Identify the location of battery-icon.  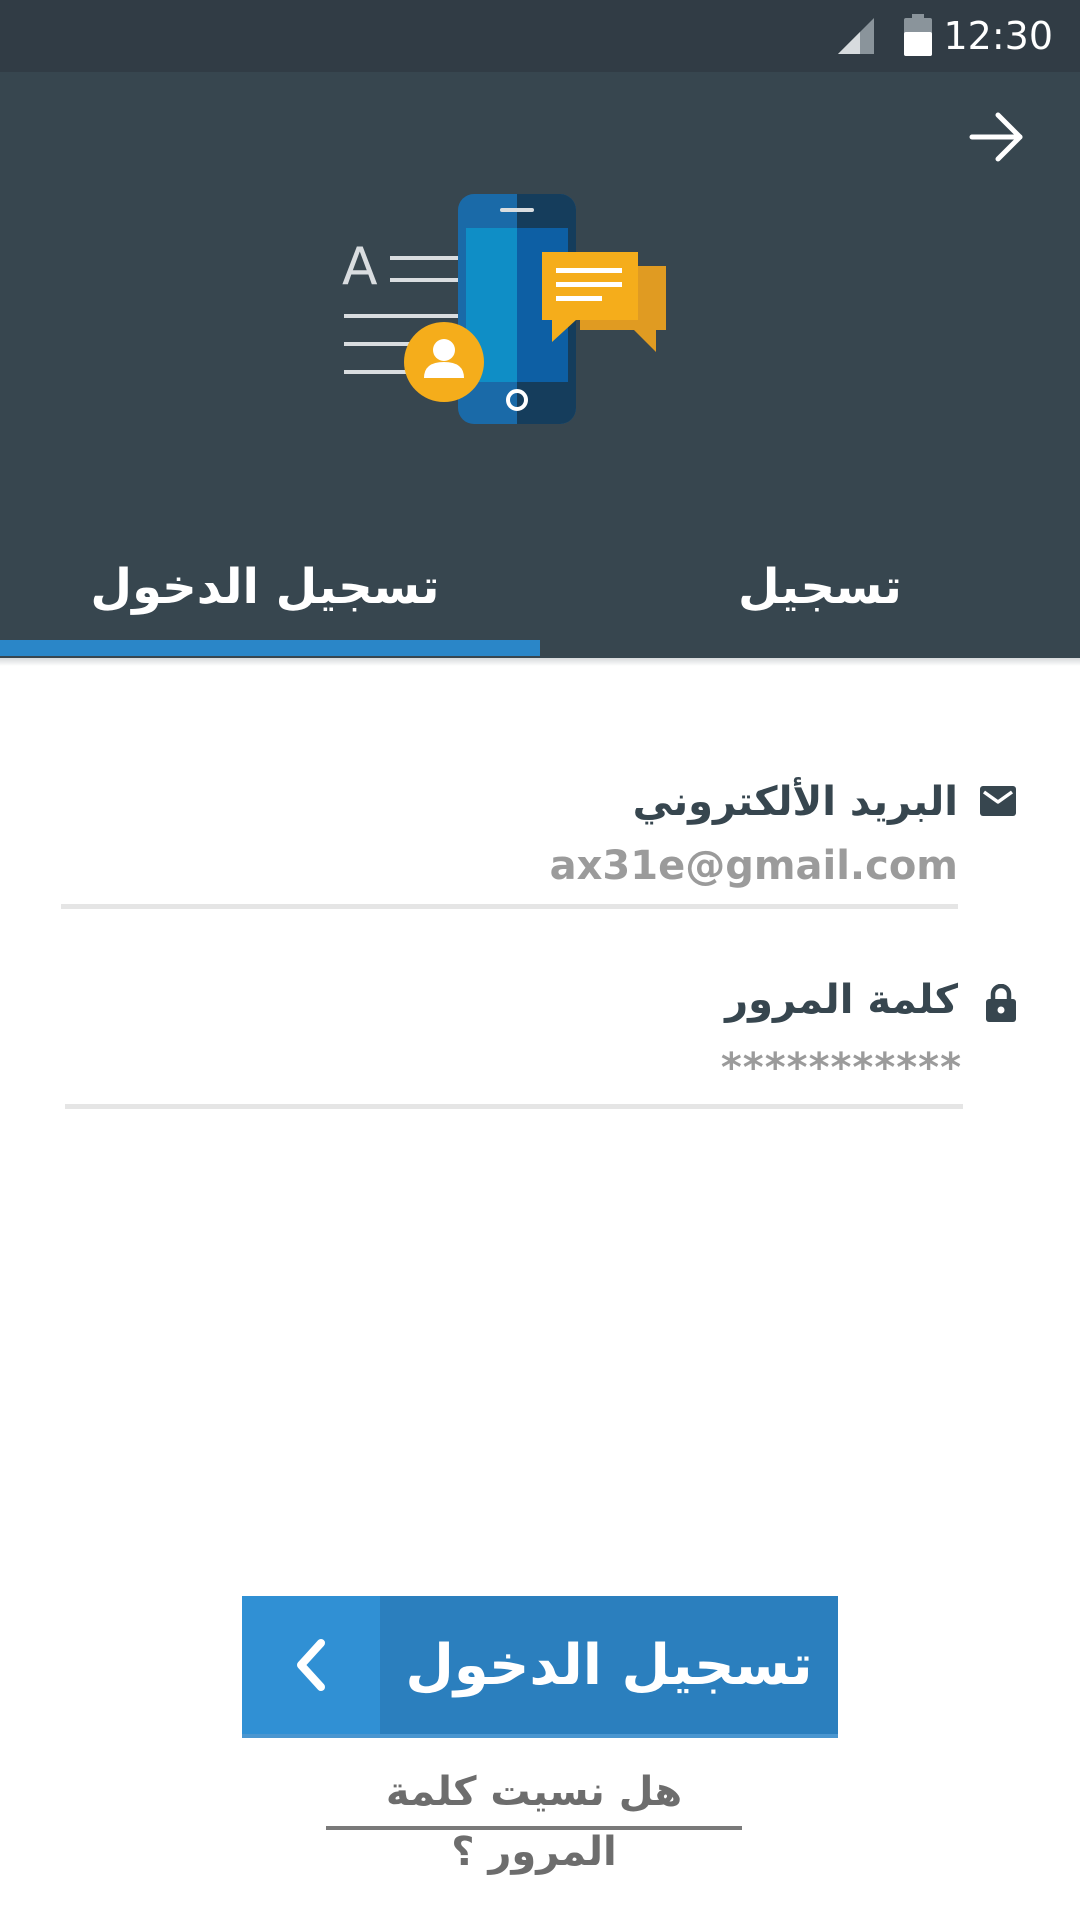
(918, 35).